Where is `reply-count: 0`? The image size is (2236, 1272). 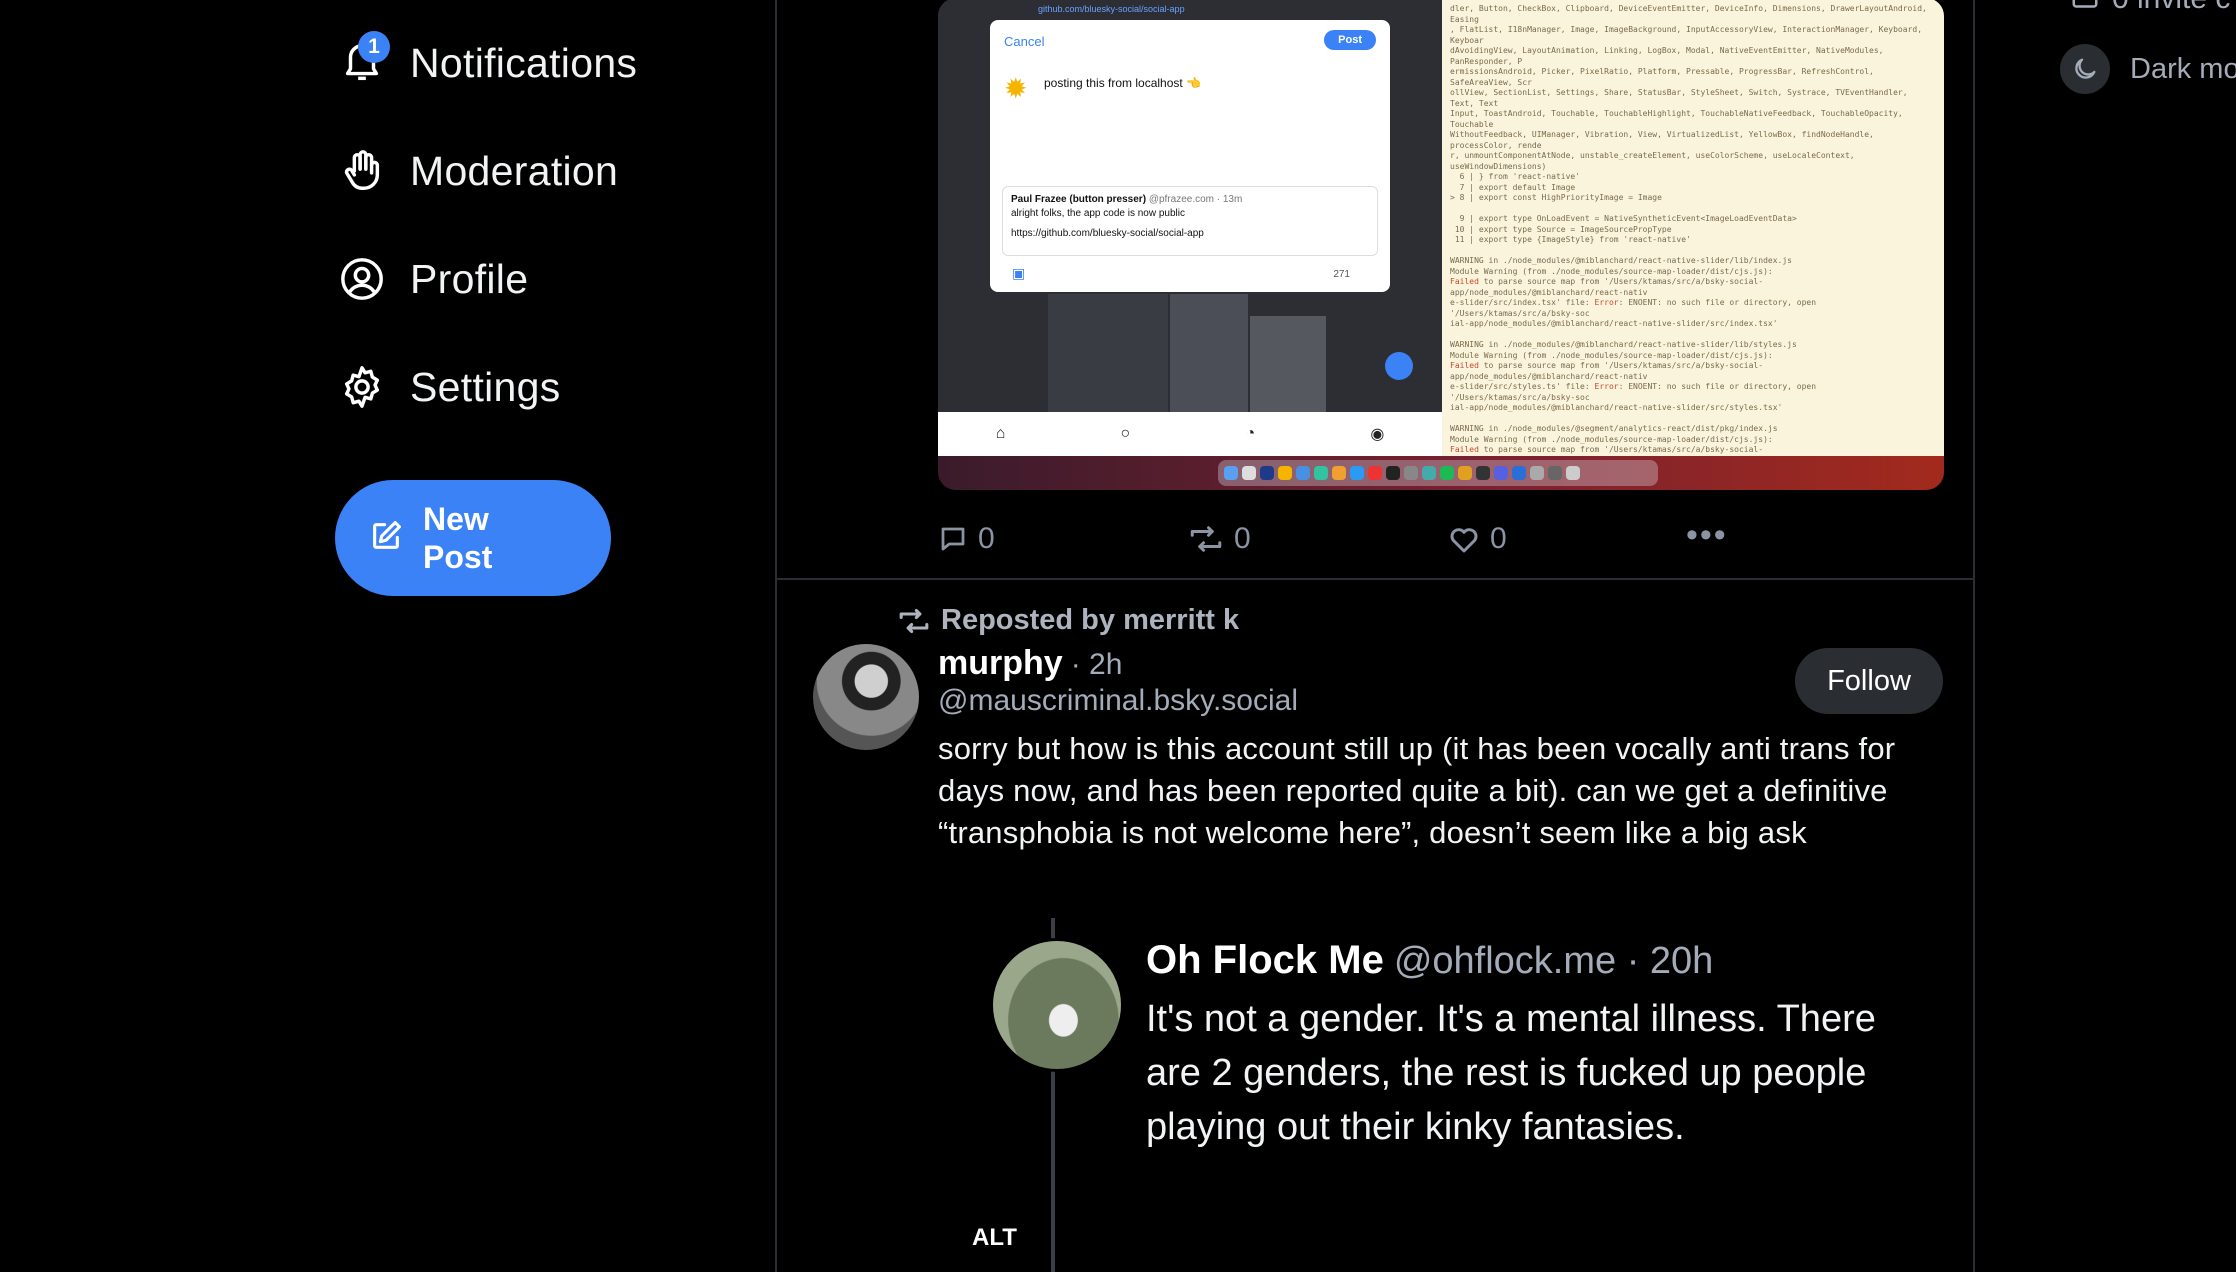
reply-count: 0 is located at coordinates (986, 538).